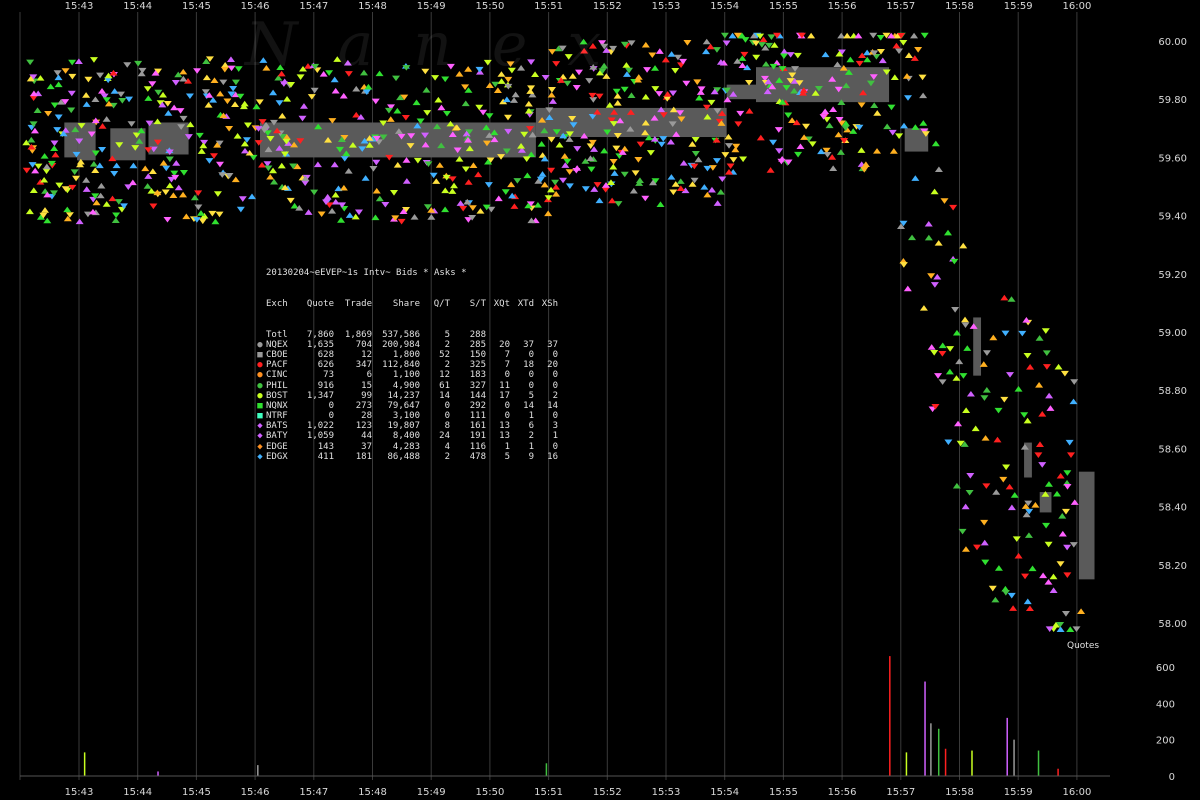  I want to click on legend-cell-share: 1,800, so click(406, 354).